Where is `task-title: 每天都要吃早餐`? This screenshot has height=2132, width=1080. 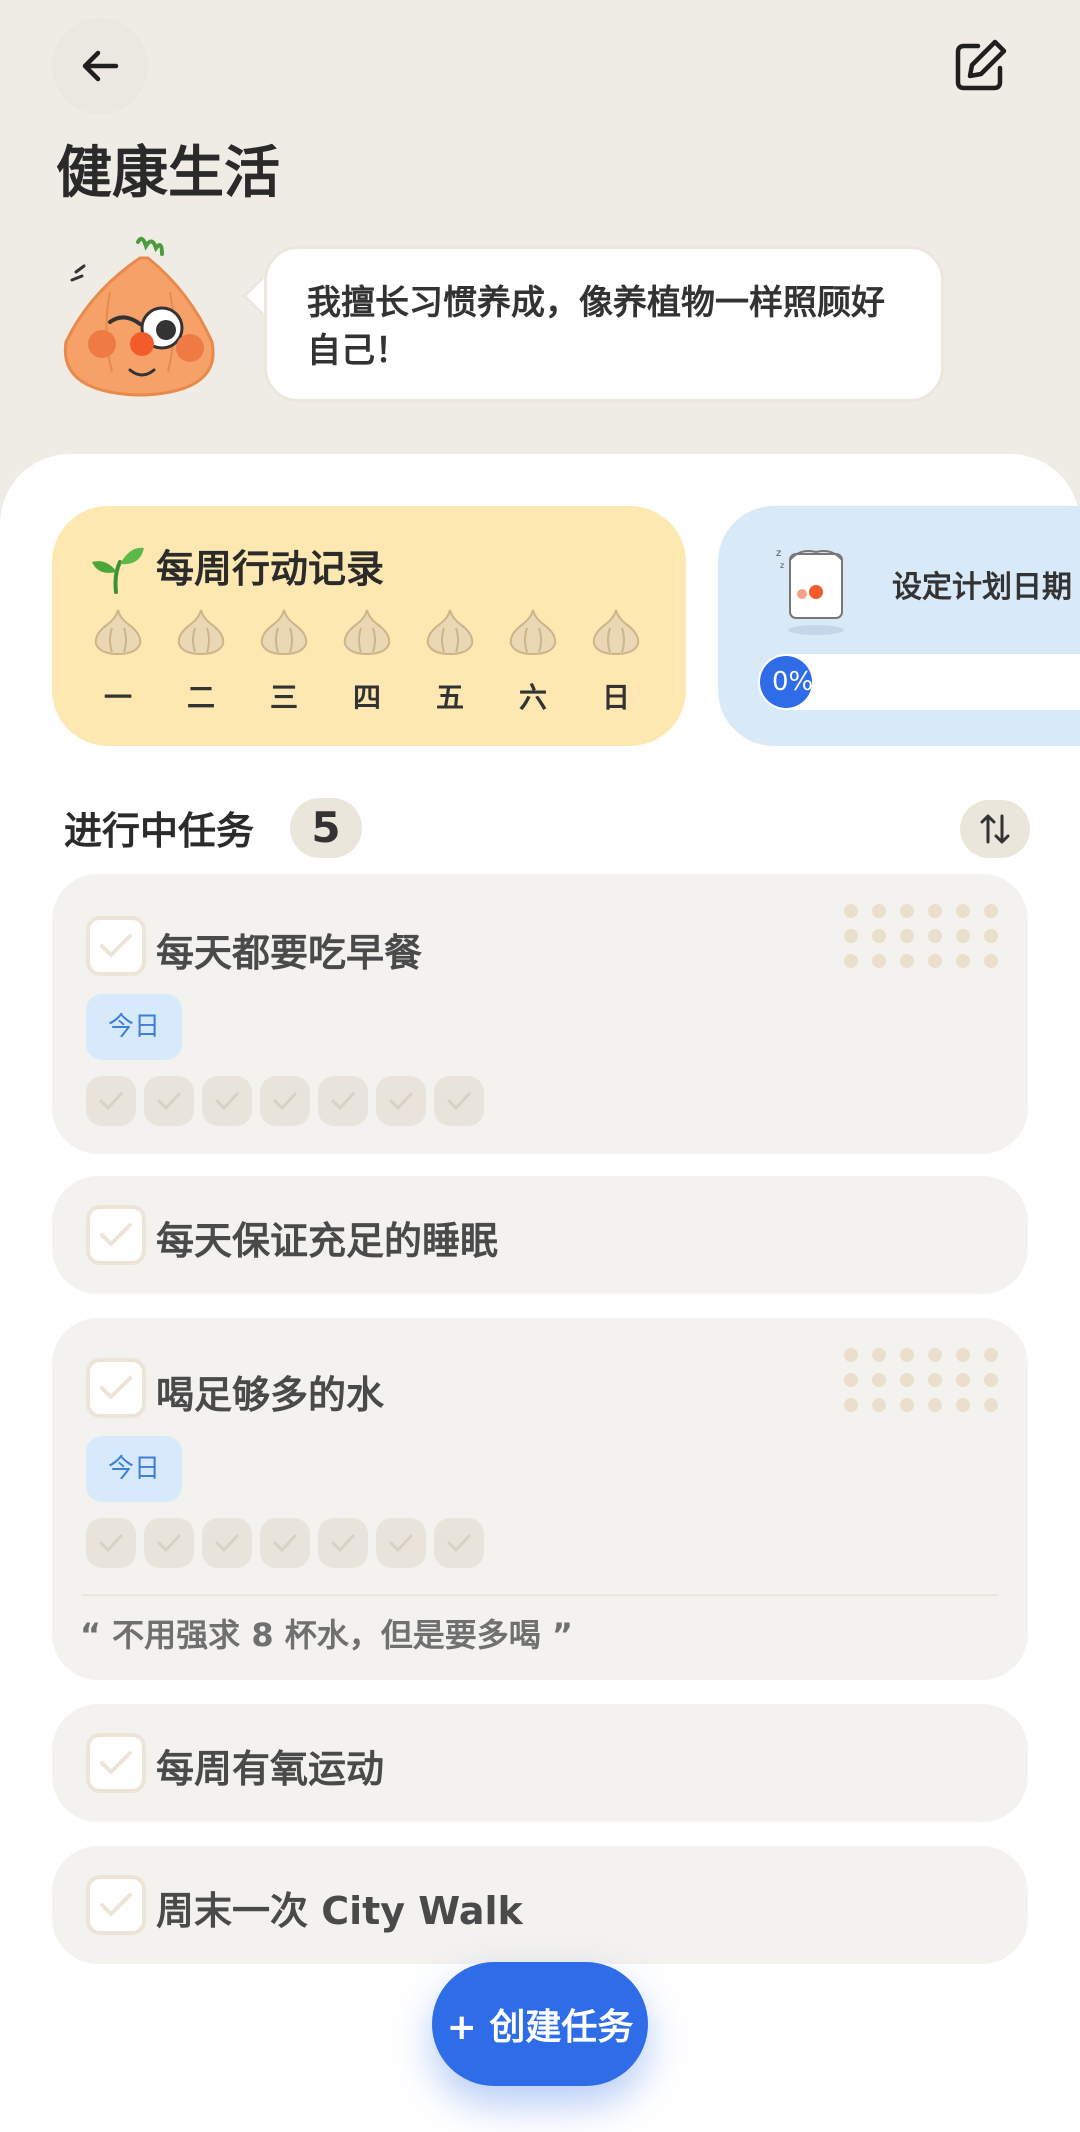
task-title: 每天都要吃早餐 is located at coordinates (289, 953).